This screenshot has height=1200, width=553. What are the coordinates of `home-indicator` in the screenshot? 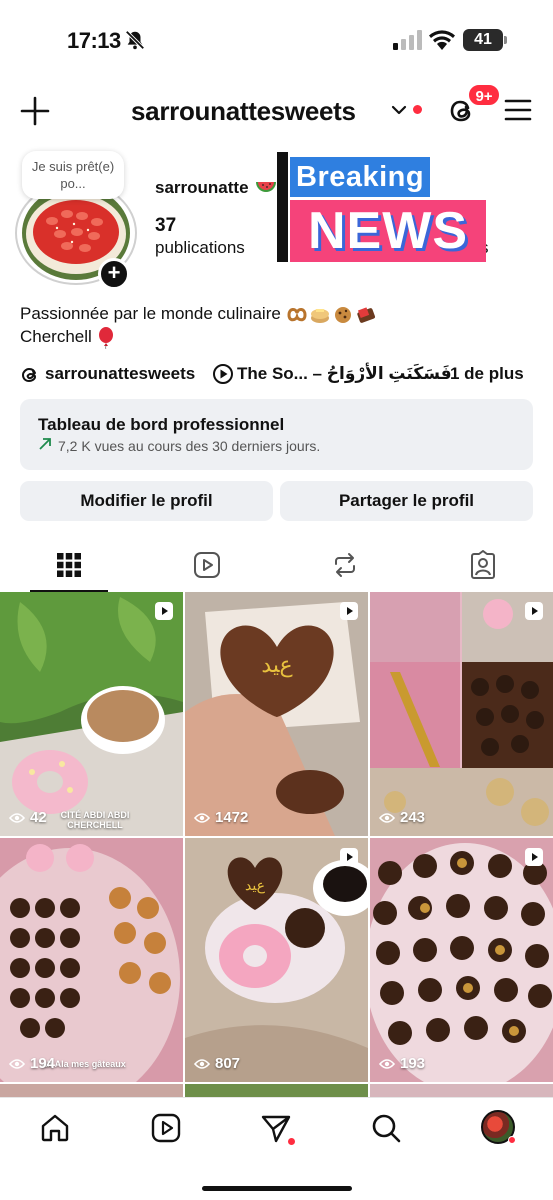 It's located at (277, 1188).